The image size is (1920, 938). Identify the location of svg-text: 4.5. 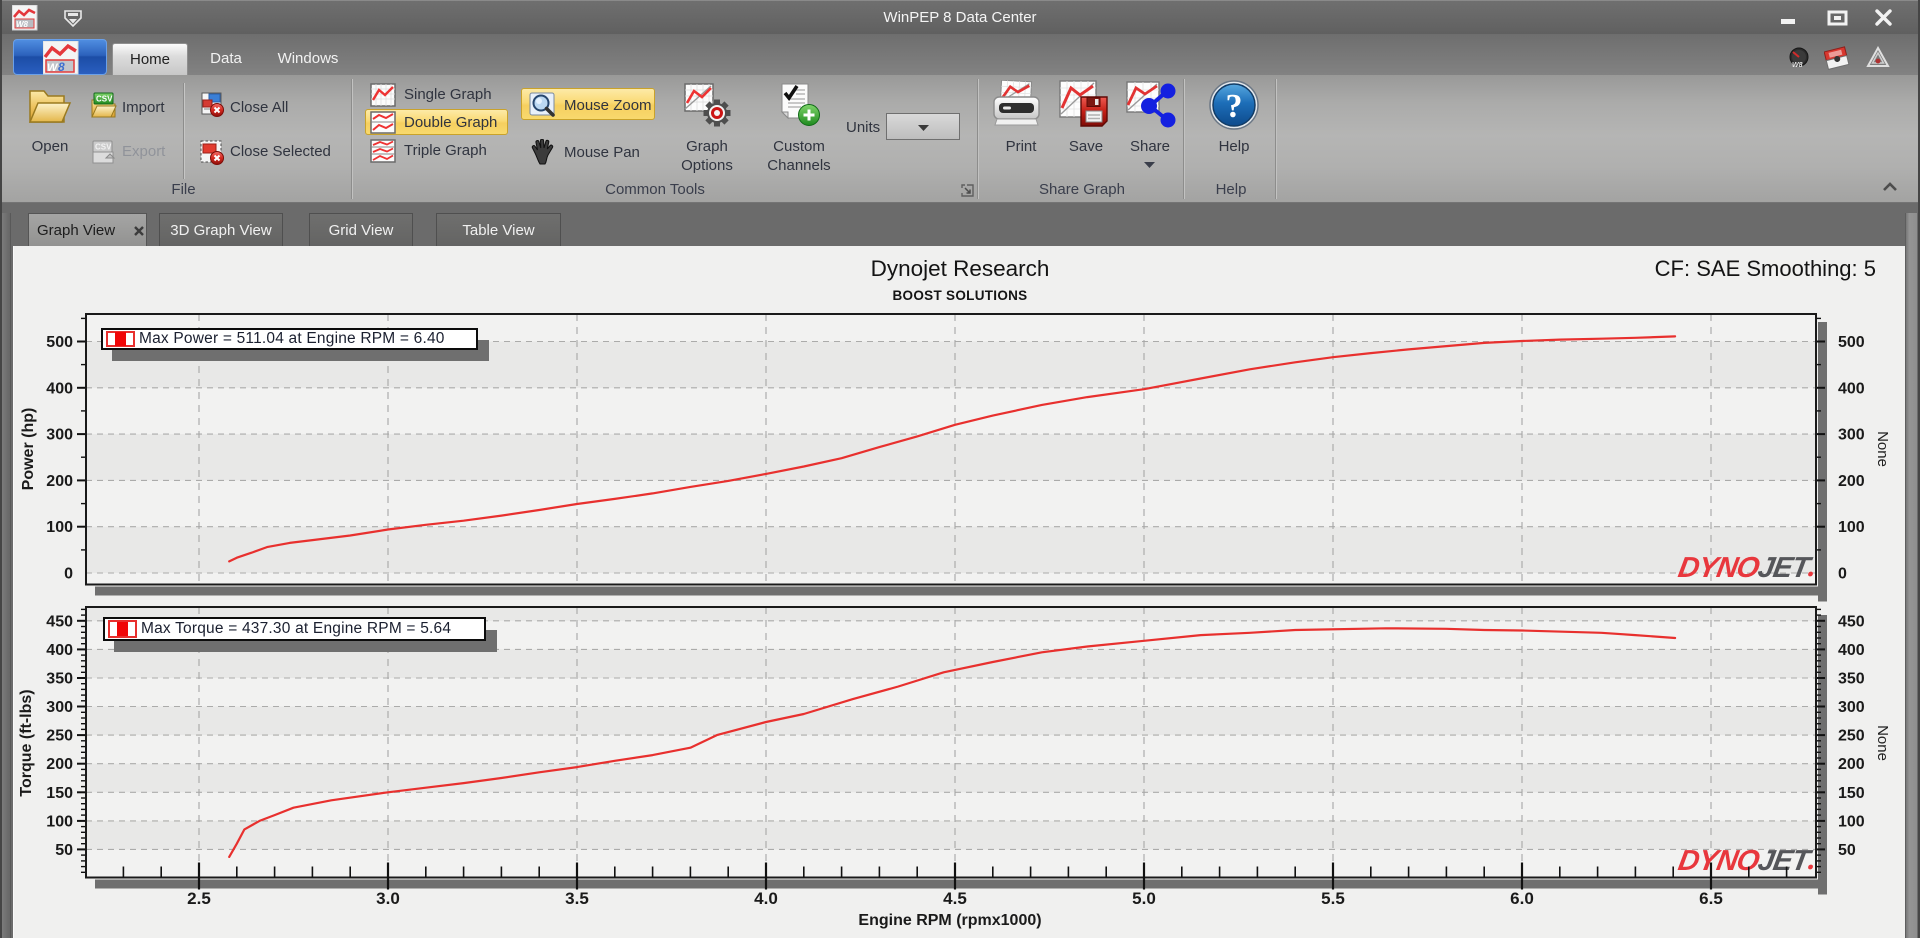
(955, 898).